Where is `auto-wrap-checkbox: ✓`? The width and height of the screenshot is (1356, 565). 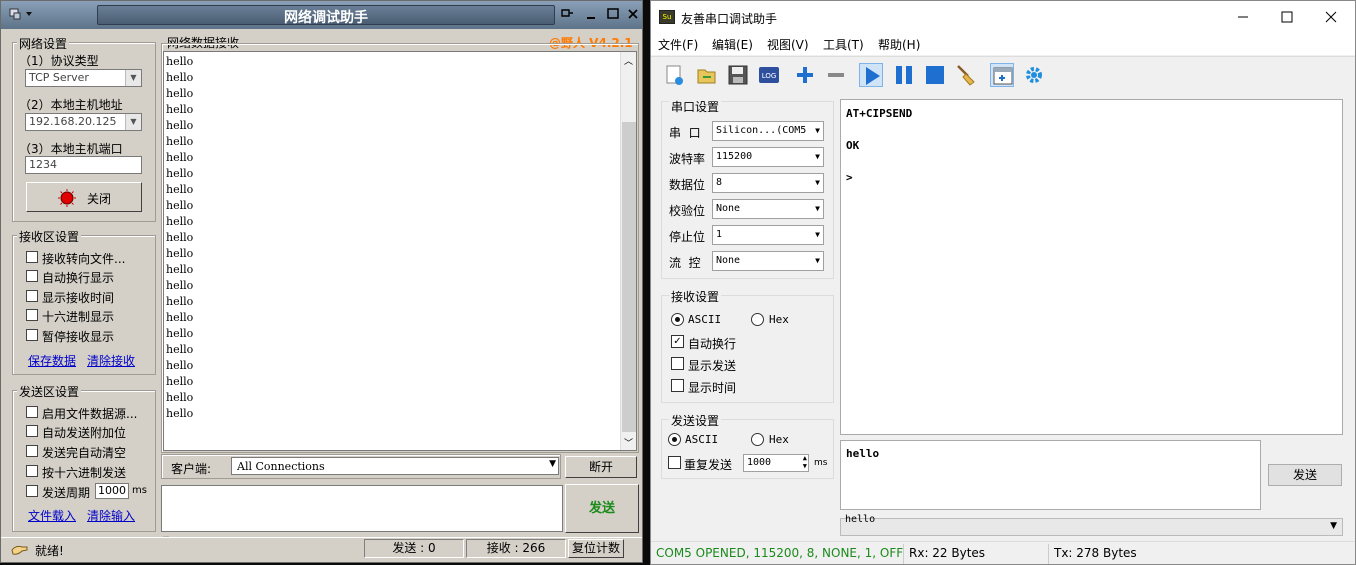 auto-wrap-checkbox: ✓ is located at coordinates (677, 341).